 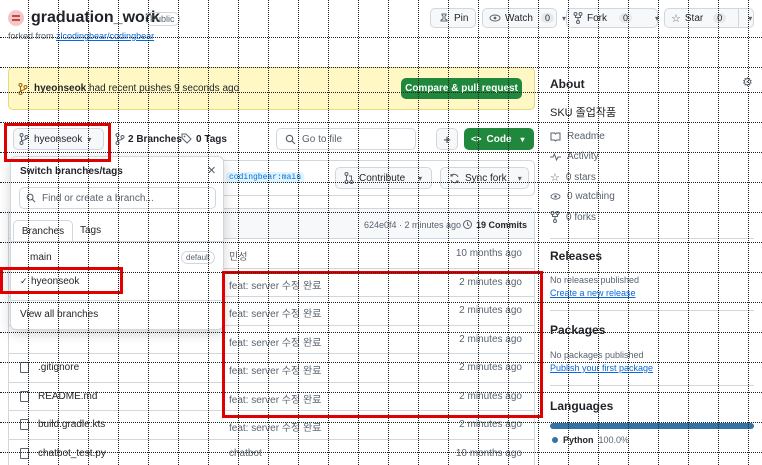 I want to click on language-bar, so click(x=652, y=426).